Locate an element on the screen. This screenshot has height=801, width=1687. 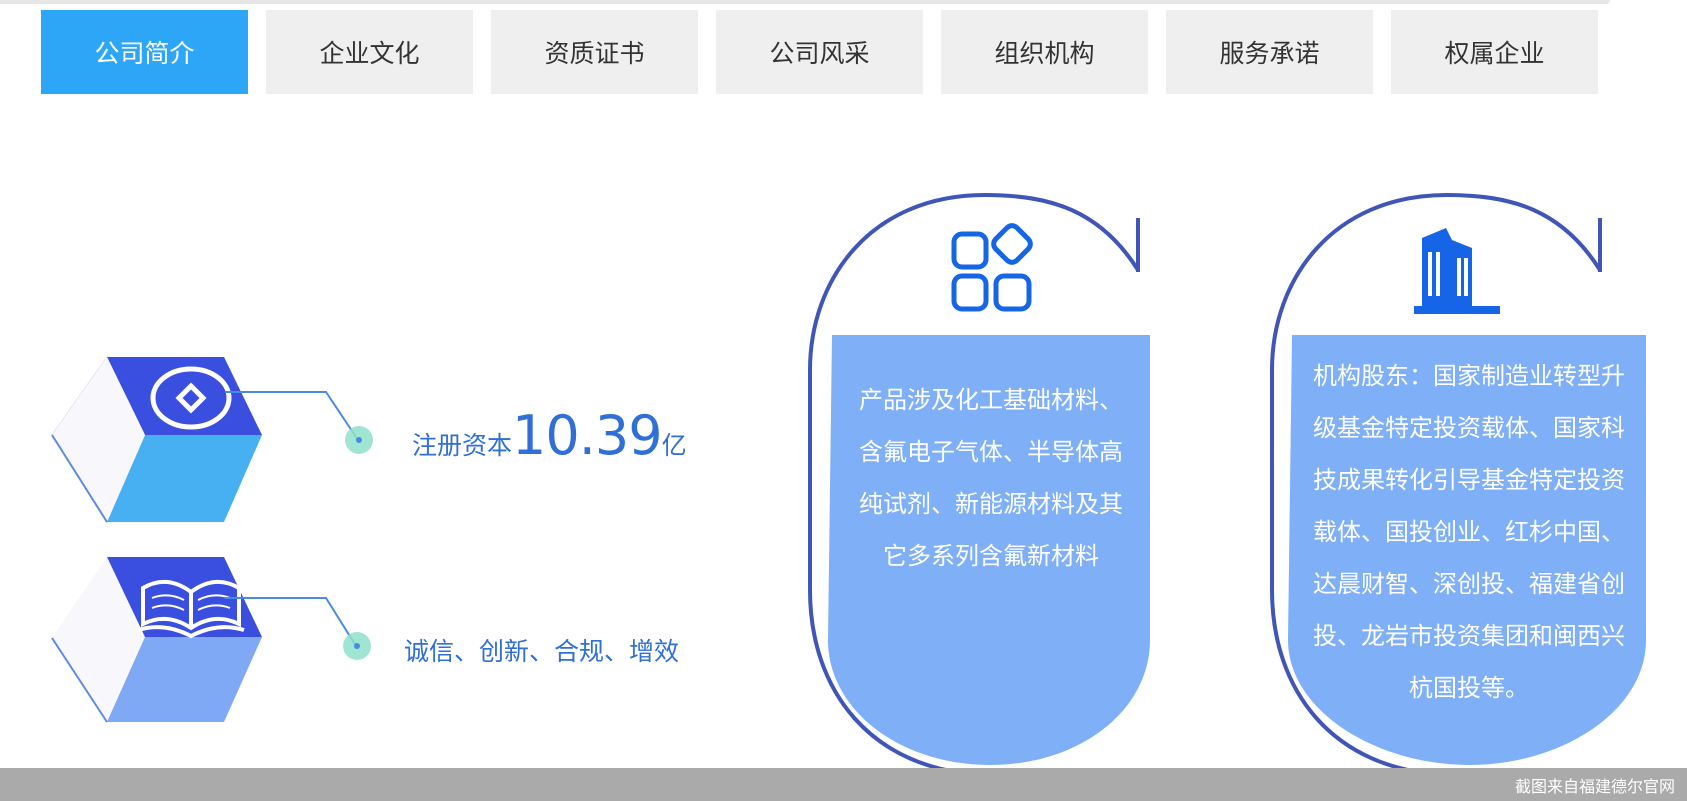
apps-grid-icon is located at coordinates (992, 267).